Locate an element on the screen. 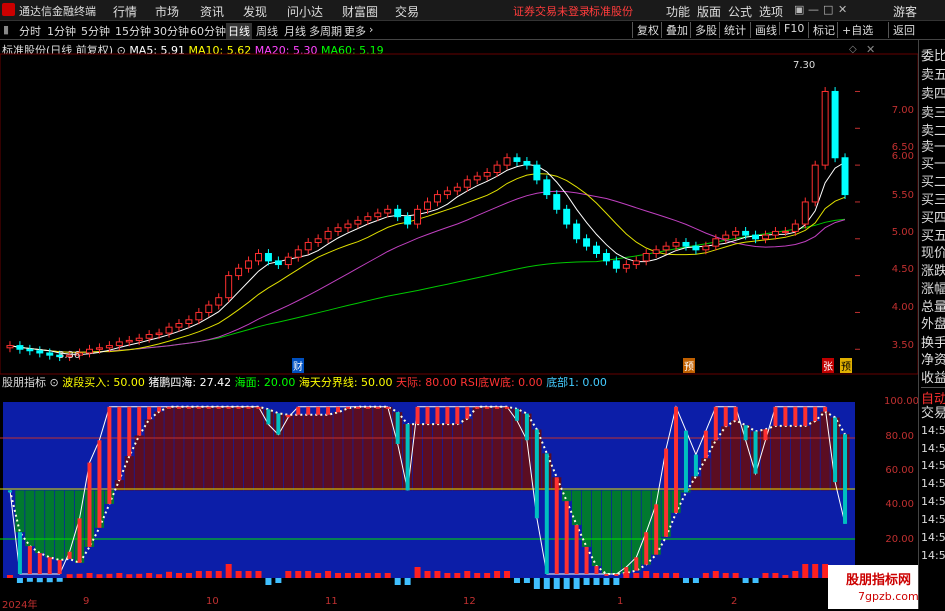 The width and height of the screenshot is (945, 611). menu-wenxiaoda: 问小达 is located at coordinates (305, 11).